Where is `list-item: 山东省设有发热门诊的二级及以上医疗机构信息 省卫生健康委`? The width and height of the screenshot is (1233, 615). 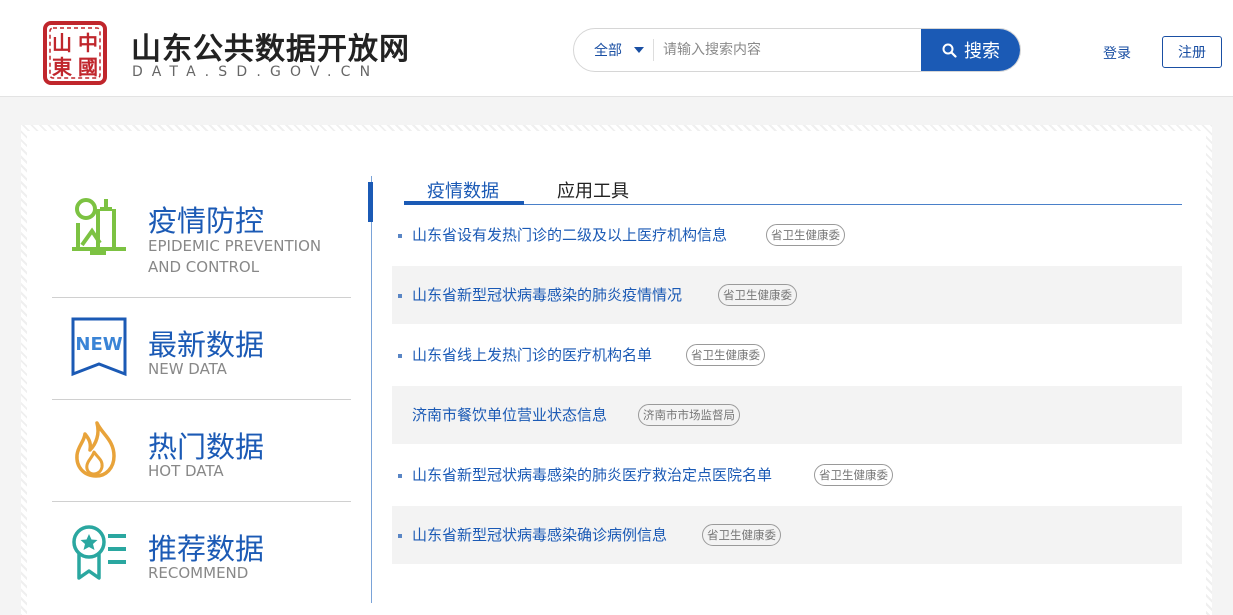
list-item: 山东省设有发热门诊的二级及以上医疗机构信息 省卫生健康委 is located at coordinates (787, 235).